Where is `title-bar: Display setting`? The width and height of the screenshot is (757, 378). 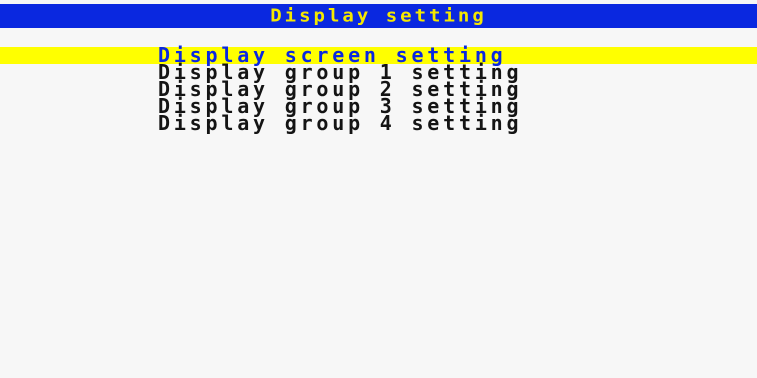 title-bar: Display setting is located at coordinates (378, 16).